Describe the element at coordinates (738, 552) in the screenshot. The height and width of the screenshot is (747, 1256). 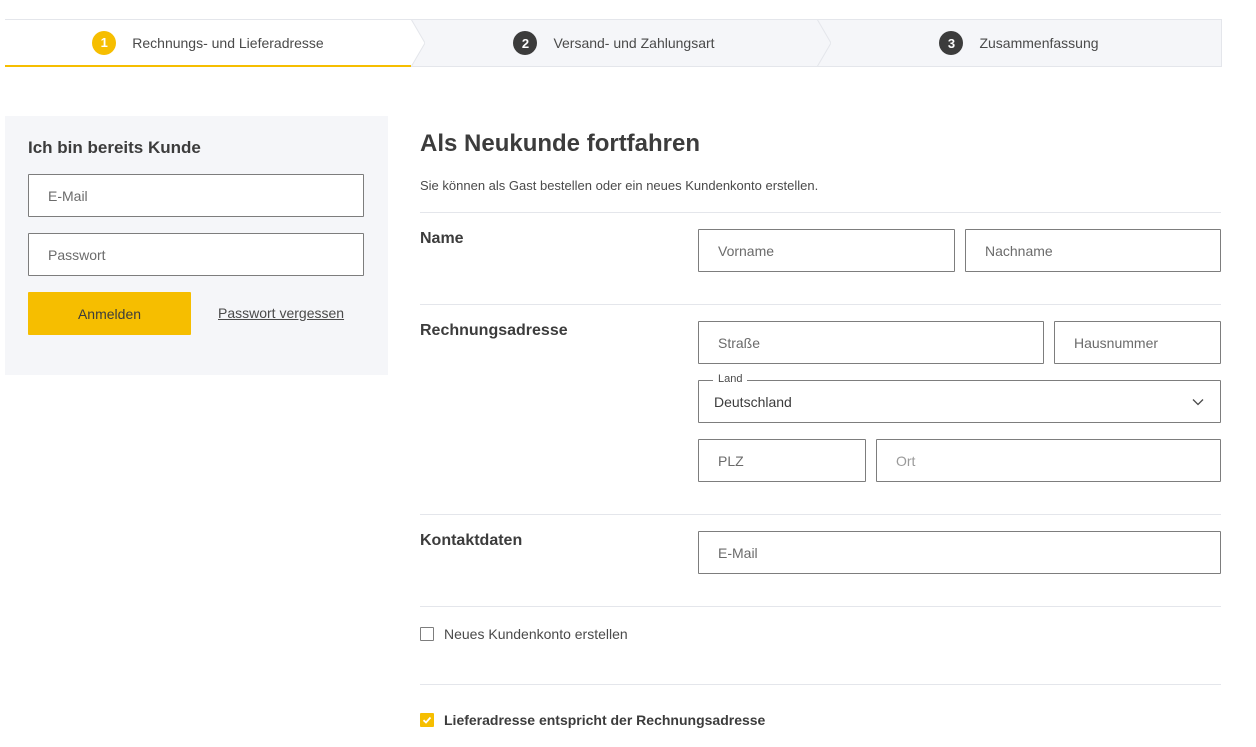
I see `contact-email-placeholder: E-Mail` at that location.